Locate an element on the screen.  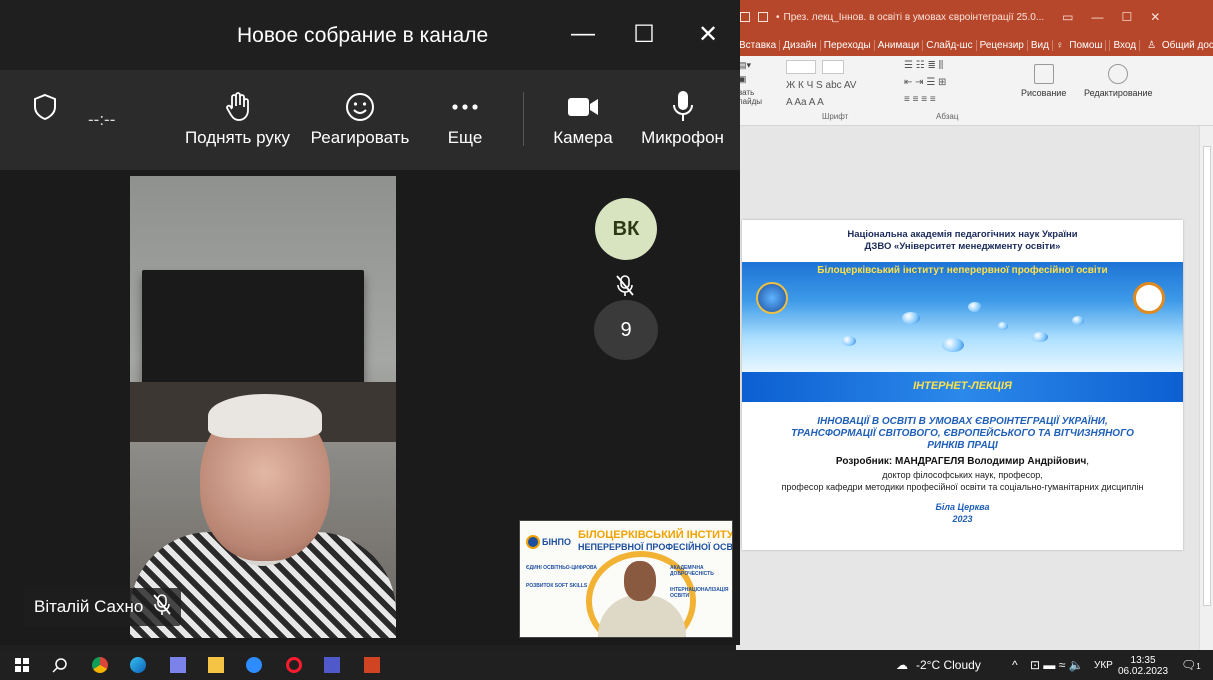
year: 2023 is located at coordinates (962, 519).